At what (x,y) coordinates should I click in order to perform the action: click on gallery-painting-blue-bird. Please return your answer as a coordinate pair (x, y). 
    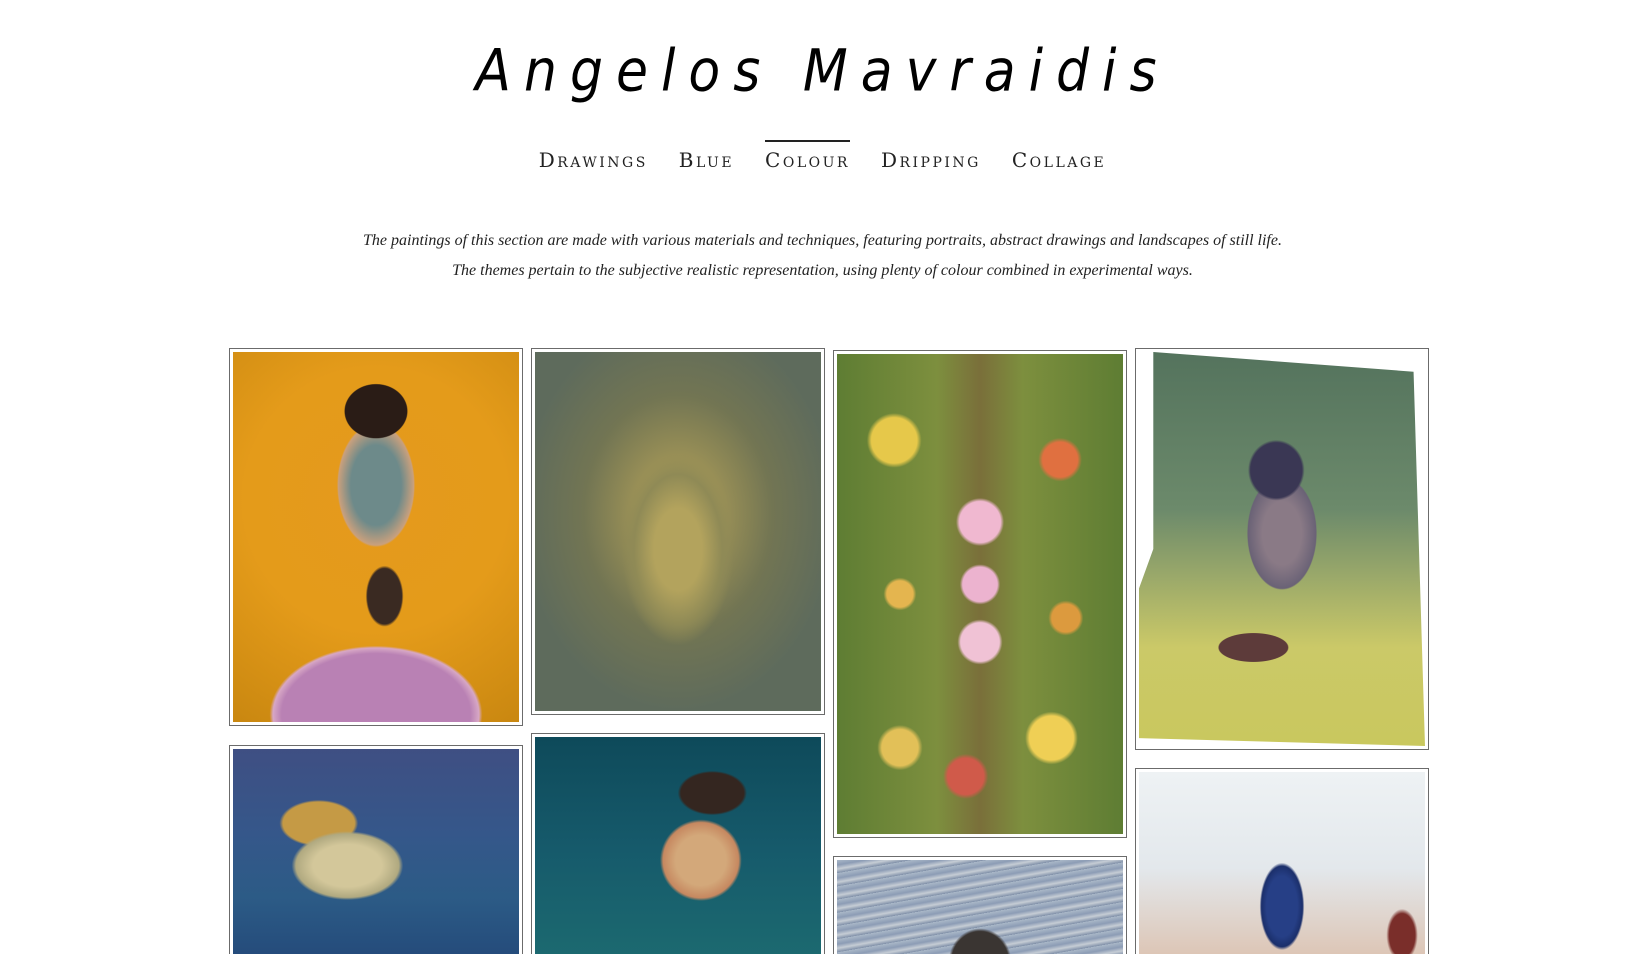
    Looking at the image, I should click on (1282, 861).